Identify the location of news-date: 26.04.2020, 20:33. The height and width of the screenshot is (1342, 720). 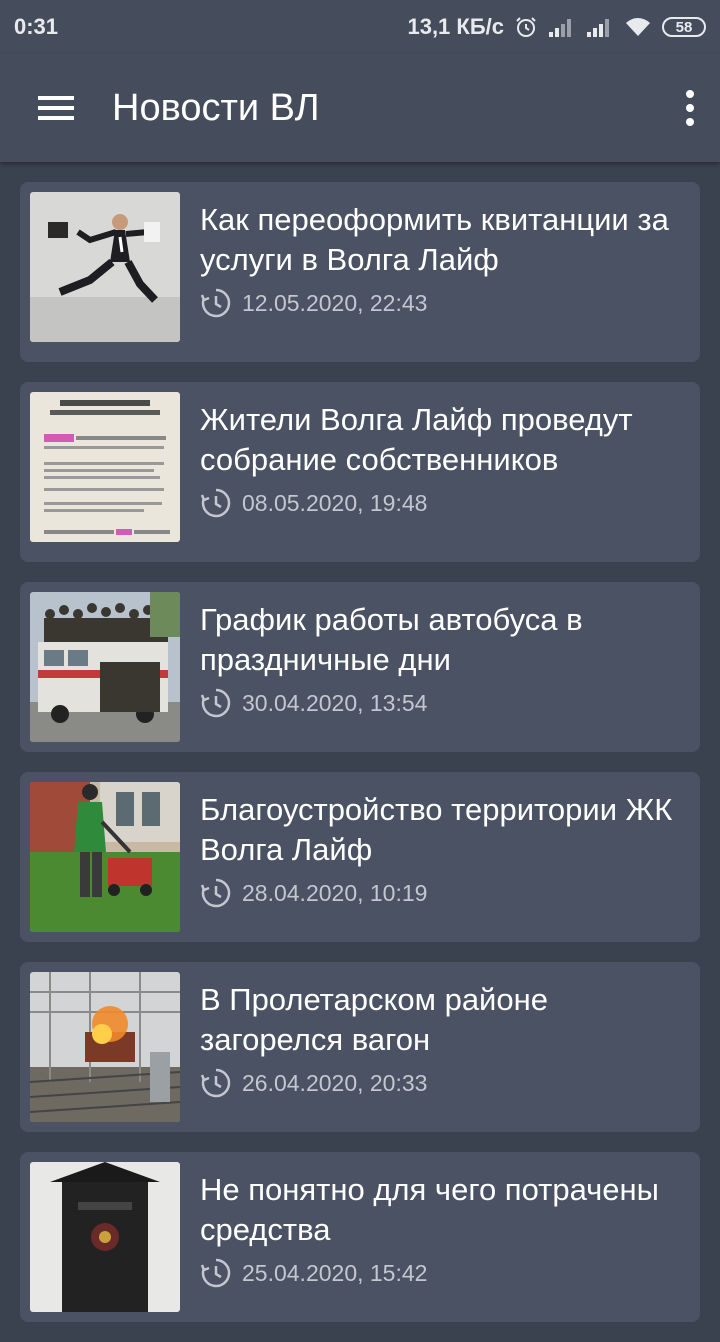
(335, 1082).